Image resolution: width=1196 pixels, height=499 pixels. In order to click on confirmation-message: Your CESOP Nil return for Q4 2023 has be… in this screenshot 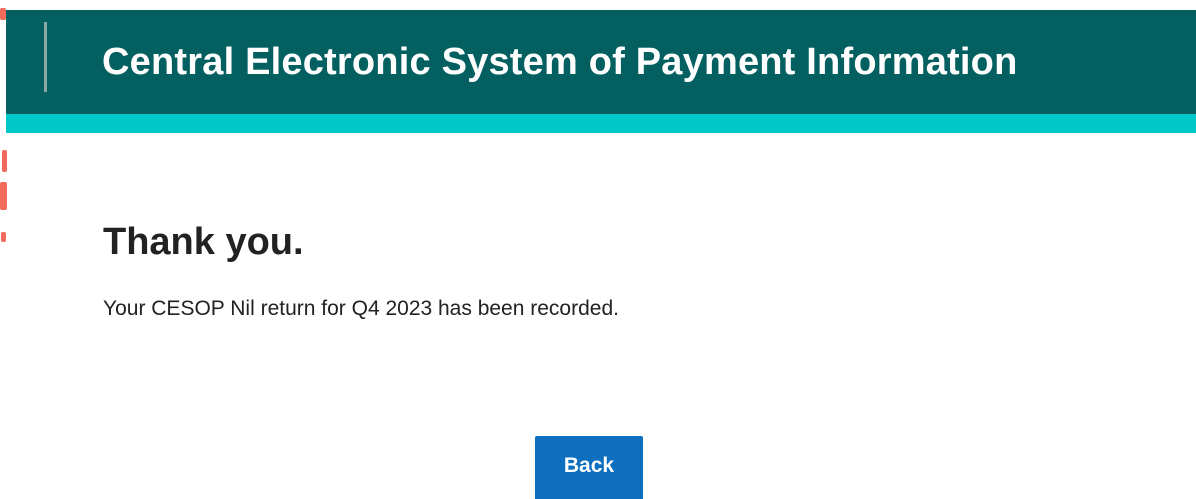, I will do `click(361, 308)`.